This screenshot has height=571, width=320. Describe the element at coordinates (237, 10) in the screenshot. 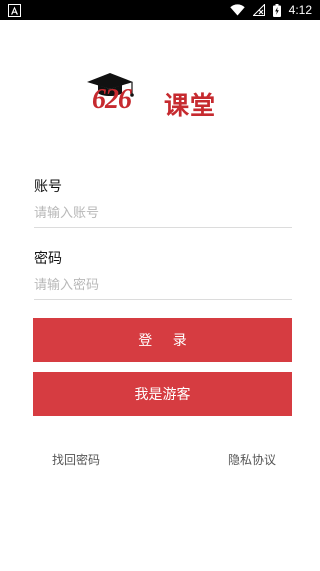

I see `wifi-icon` at that location.